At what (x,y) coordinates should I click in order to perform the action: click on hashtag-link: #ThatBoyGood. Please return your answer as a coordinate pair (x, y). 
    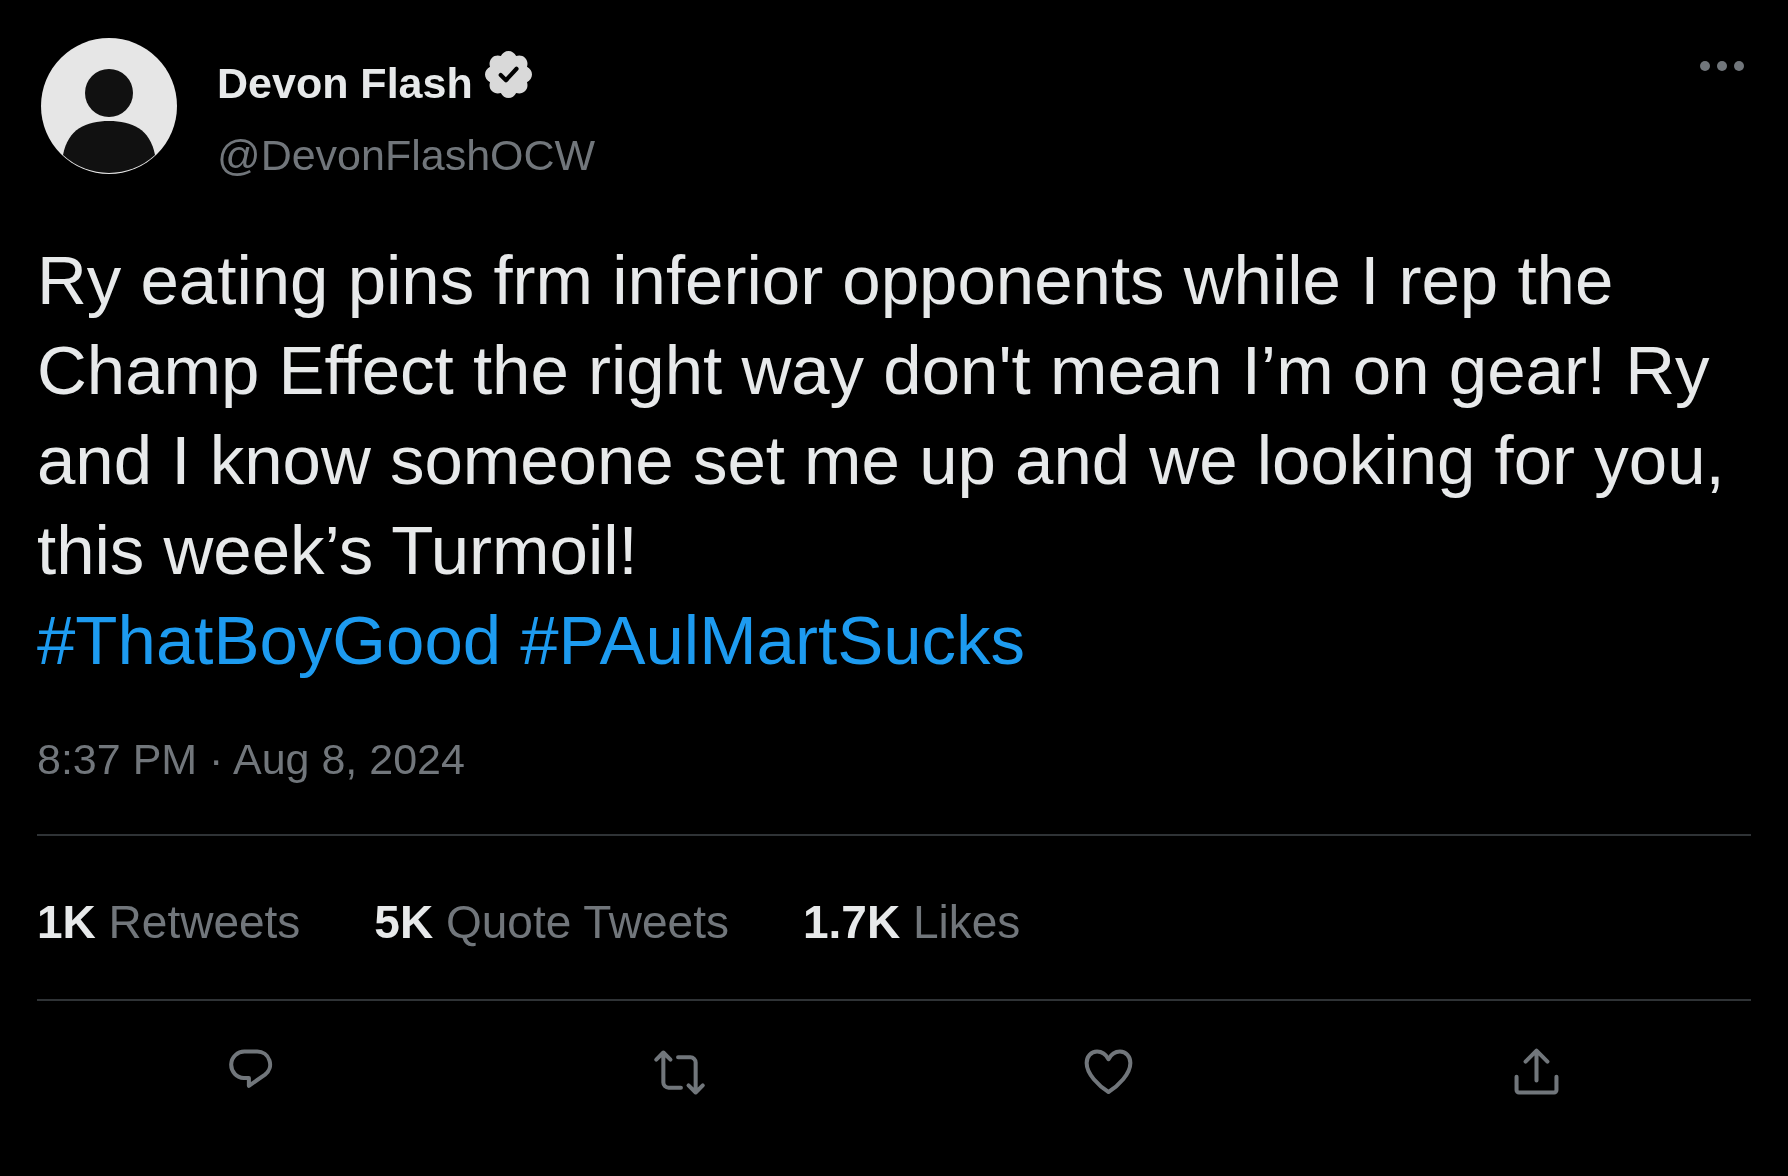
    Looking at the image, I should click on (269, 641).